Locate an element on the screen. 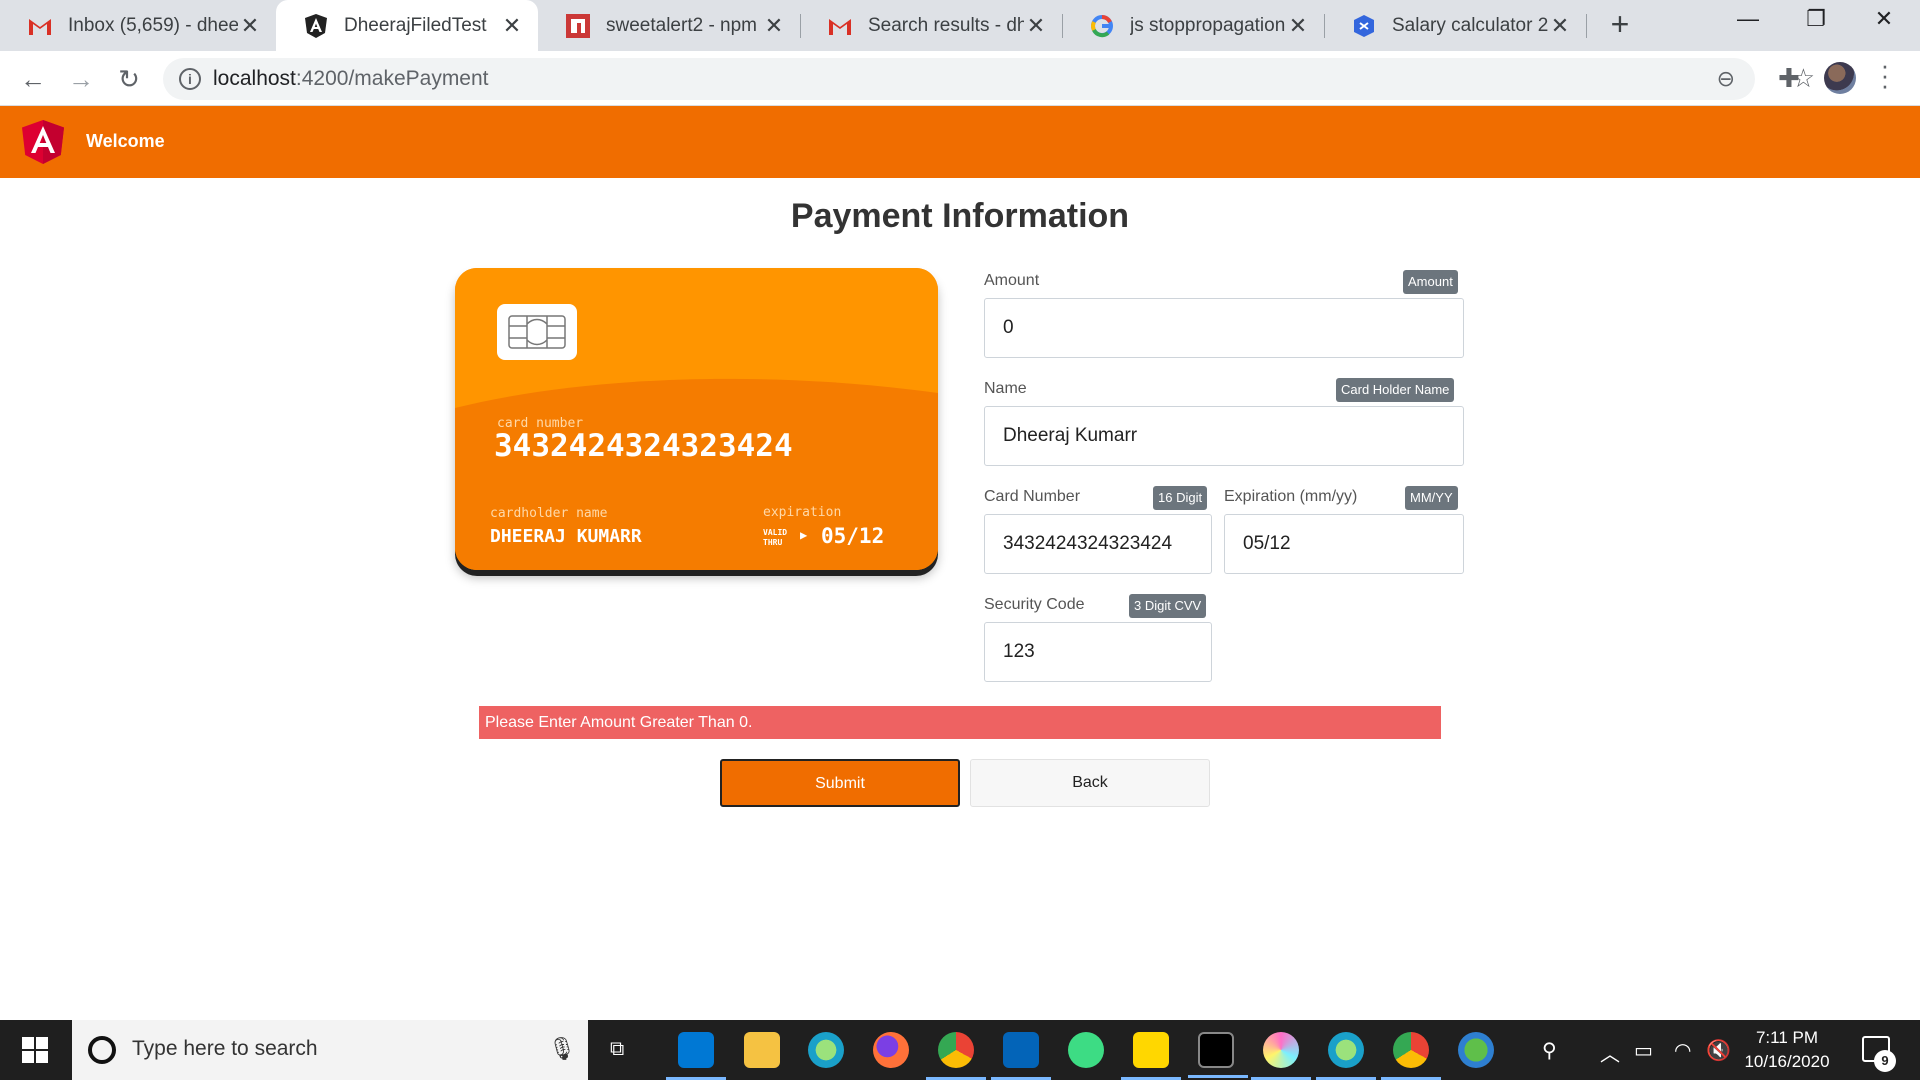  cortana-icon is located at coordinates (102, 1050).